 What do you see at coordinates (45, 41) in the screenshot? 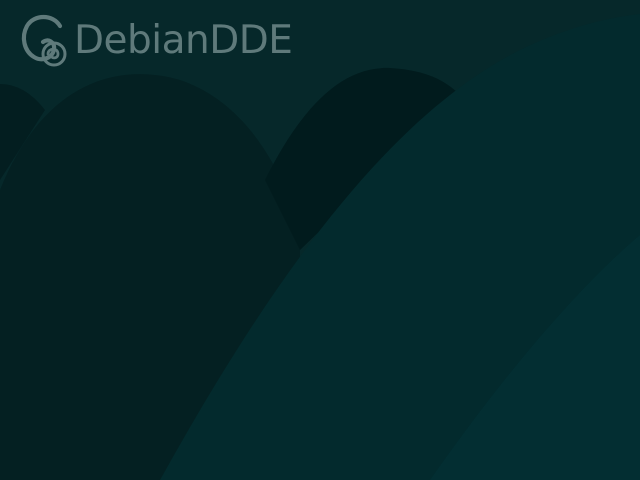
I see `debian-swirl-icon` at bounding box center [45, 41].